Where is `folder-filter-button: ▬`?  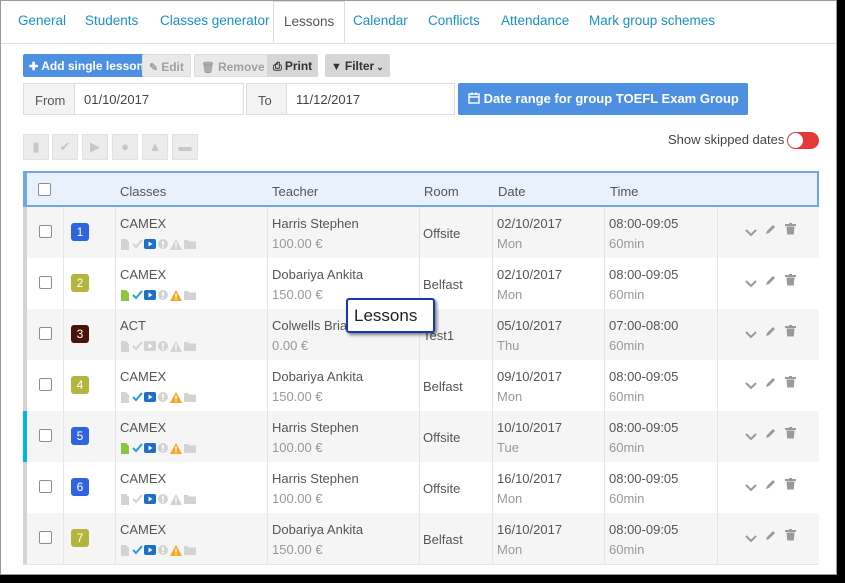
folder-filter-button: ▬ is located at coordinates (185, 147).